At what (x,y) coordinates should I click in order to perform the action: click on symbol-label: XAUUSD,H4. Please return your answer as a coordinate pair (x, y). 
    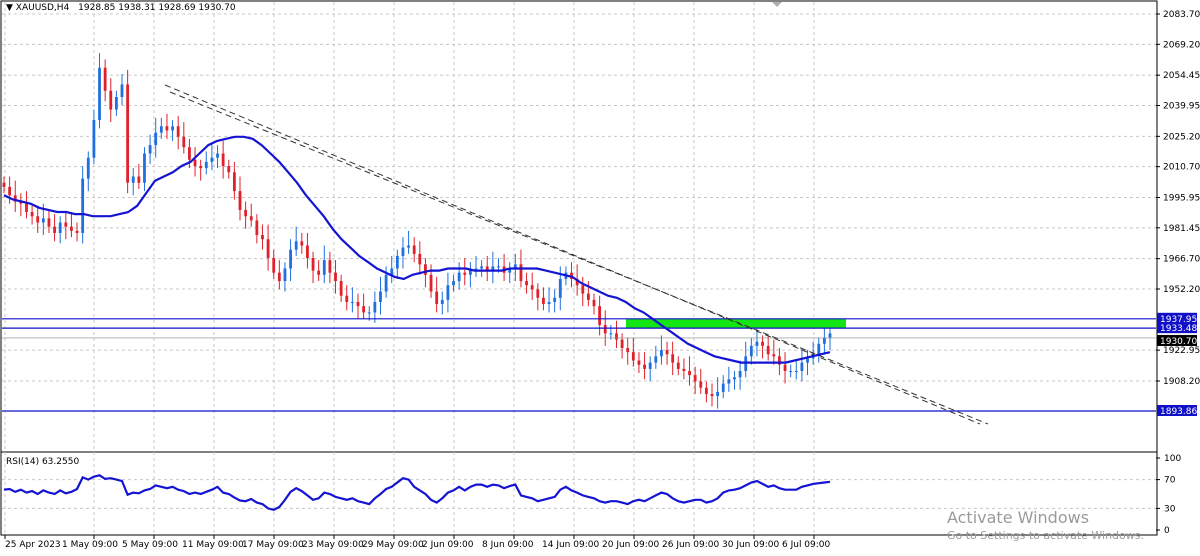
    Looking at the image, I should click on (43, 8).